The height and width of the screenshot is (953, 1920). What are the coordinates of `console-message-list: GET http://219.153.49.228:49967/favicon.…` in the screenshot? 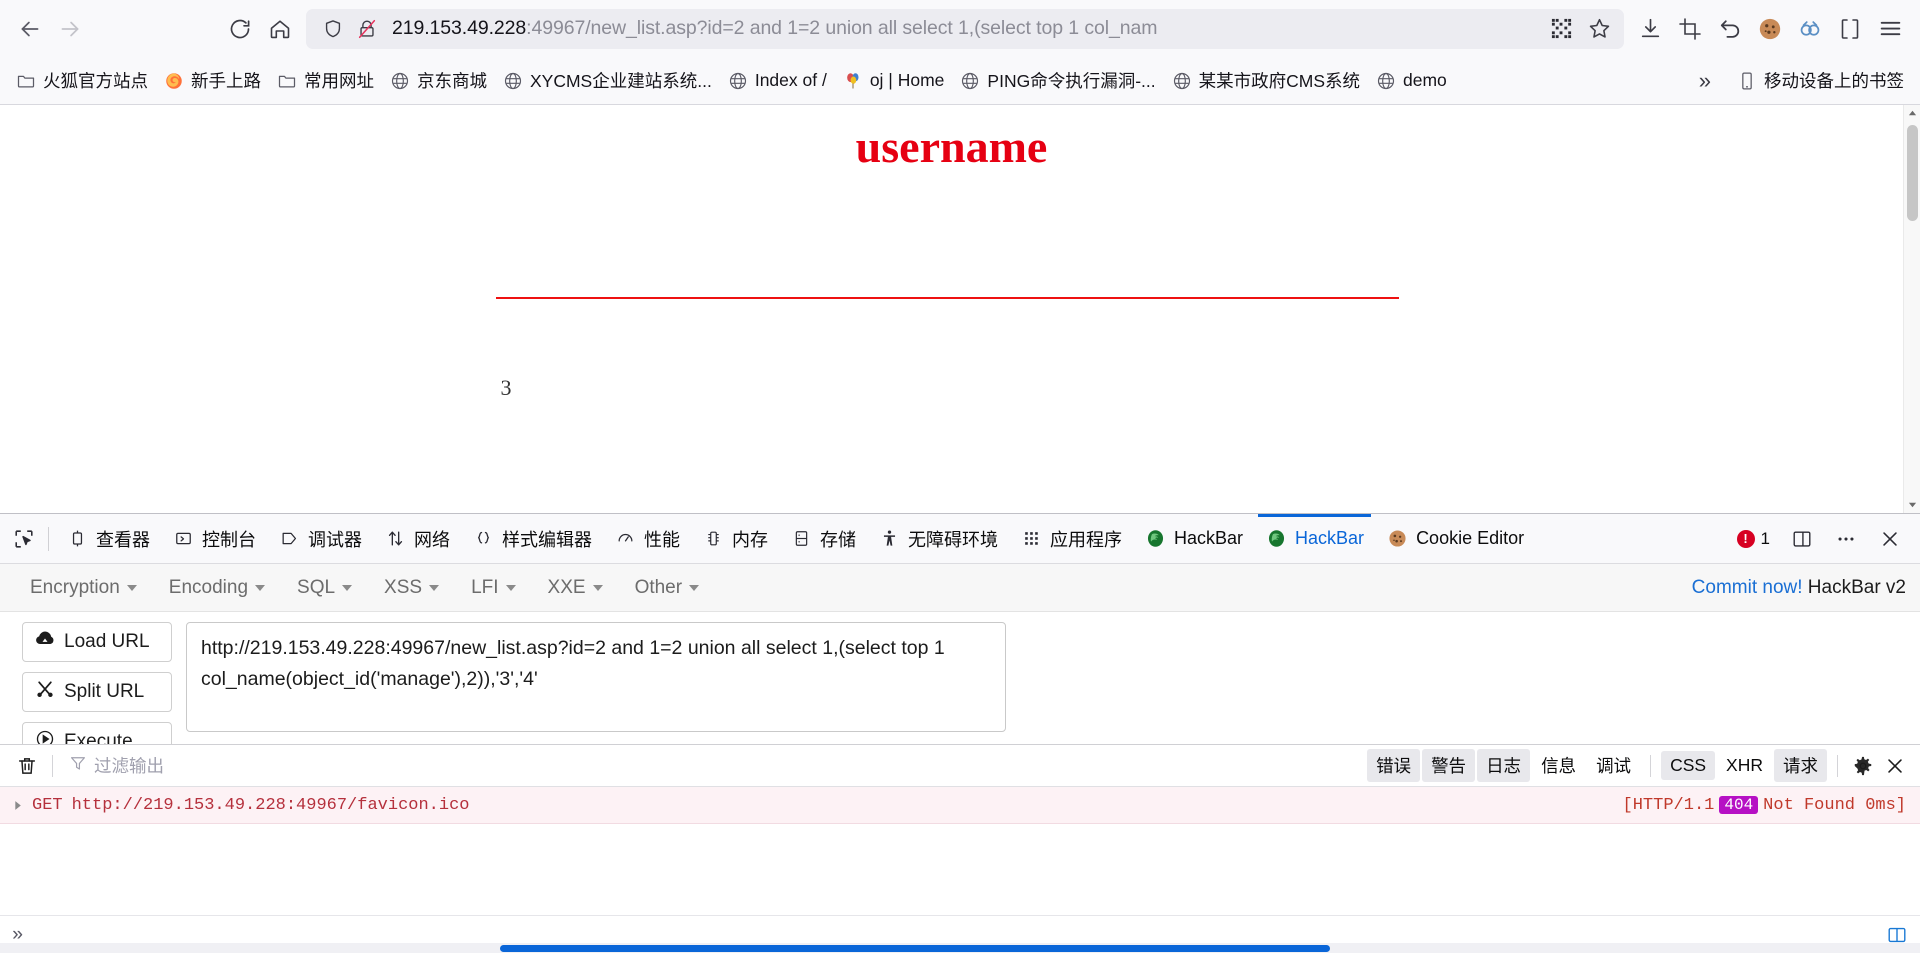 It's located at (960, 851).